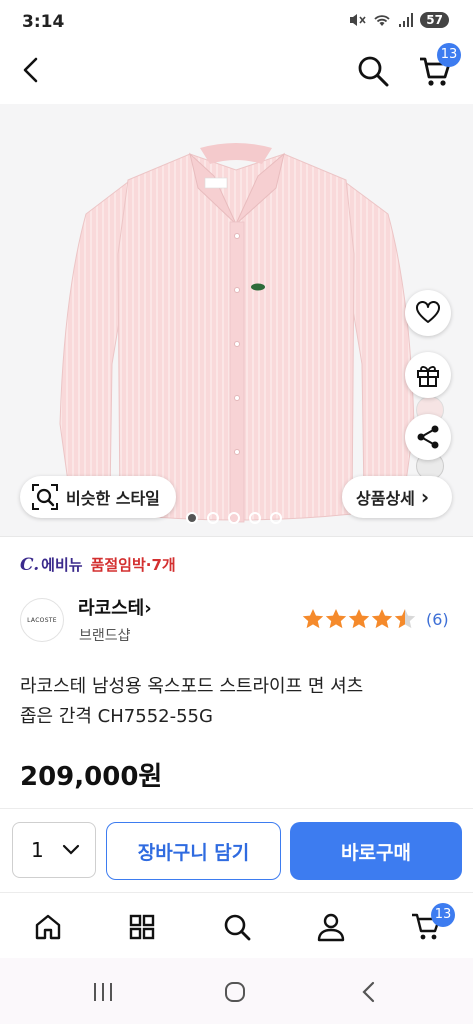 Image resolution: width=473 pixels, height=1024 pixels. I want to click on bottom-tab-bar: 13, so click(236, 925).